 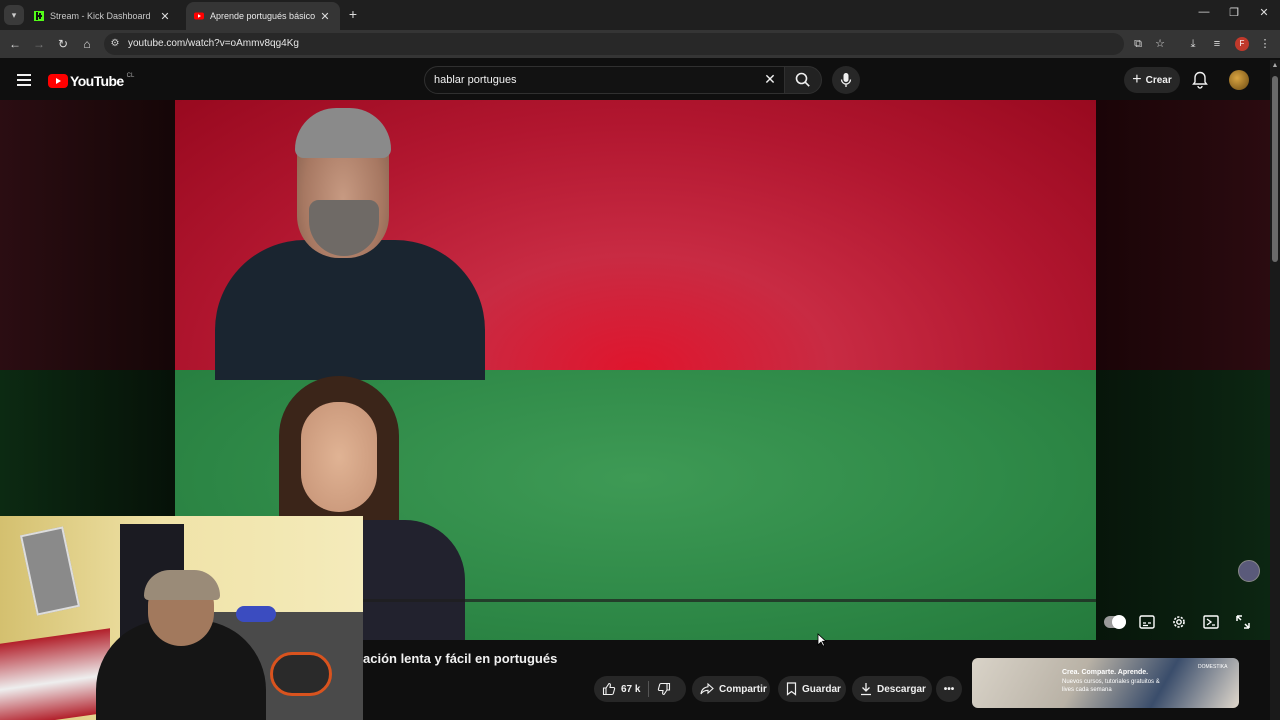 I want to click on like-dislike-group: 67 k, so click(x=640, y=689).